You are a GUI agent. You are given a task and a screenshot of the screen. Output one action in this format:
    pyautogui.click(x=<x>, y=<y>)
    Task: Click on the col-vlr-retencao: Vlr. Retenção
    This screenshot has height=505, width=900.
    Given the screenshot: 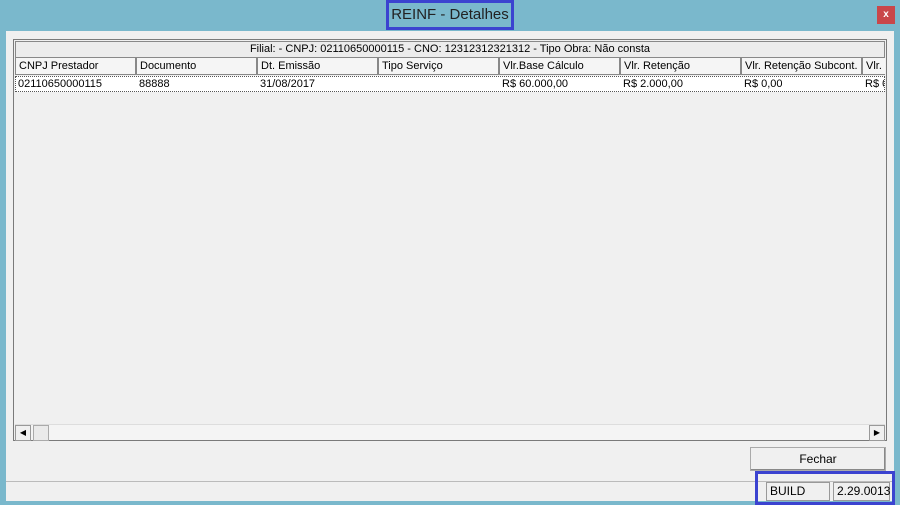 What is the action you would take?
    pyautogui.click(x=680, y=66)
    